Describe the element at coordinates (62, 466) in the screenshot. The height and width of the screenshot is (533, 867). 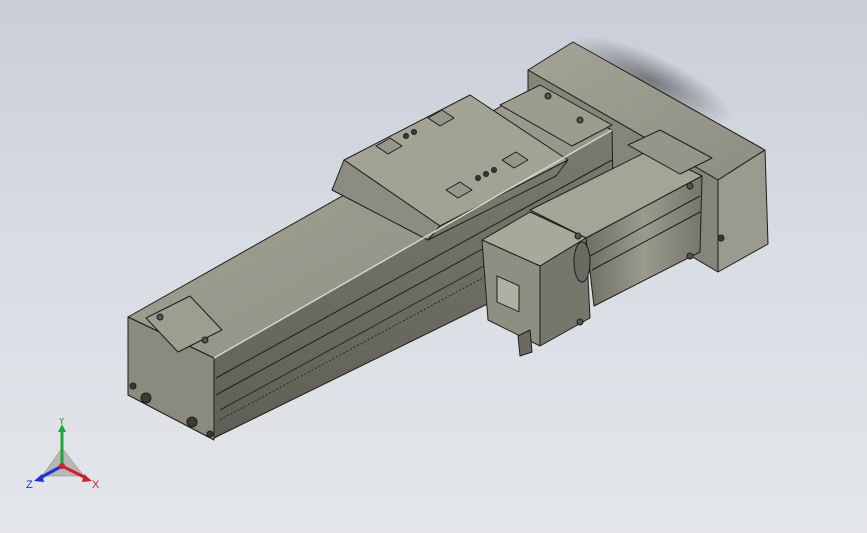
I see `triad-origin` at that location.